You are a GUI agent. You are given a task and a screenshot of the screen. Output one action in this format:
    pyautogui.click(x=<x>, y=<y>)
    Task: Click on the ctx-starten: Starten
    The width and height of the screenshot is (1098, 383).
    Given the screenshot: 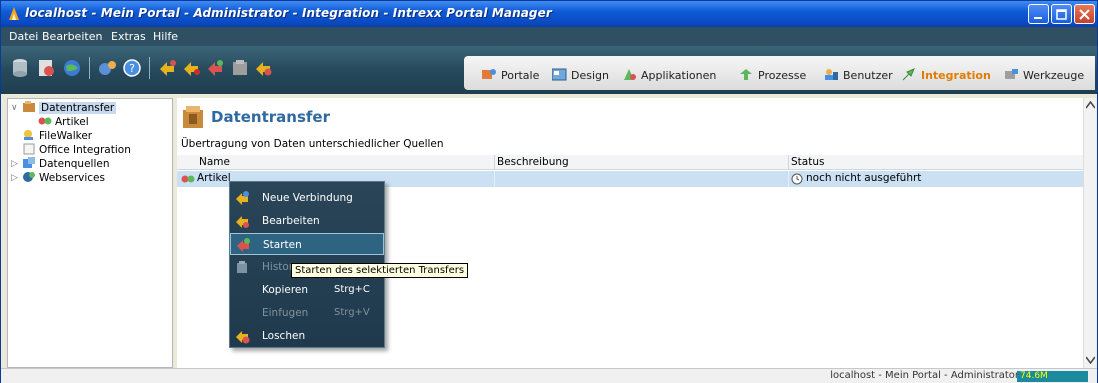 What is the action you would take?
    pyautogui.click(x=307, y=244)
    